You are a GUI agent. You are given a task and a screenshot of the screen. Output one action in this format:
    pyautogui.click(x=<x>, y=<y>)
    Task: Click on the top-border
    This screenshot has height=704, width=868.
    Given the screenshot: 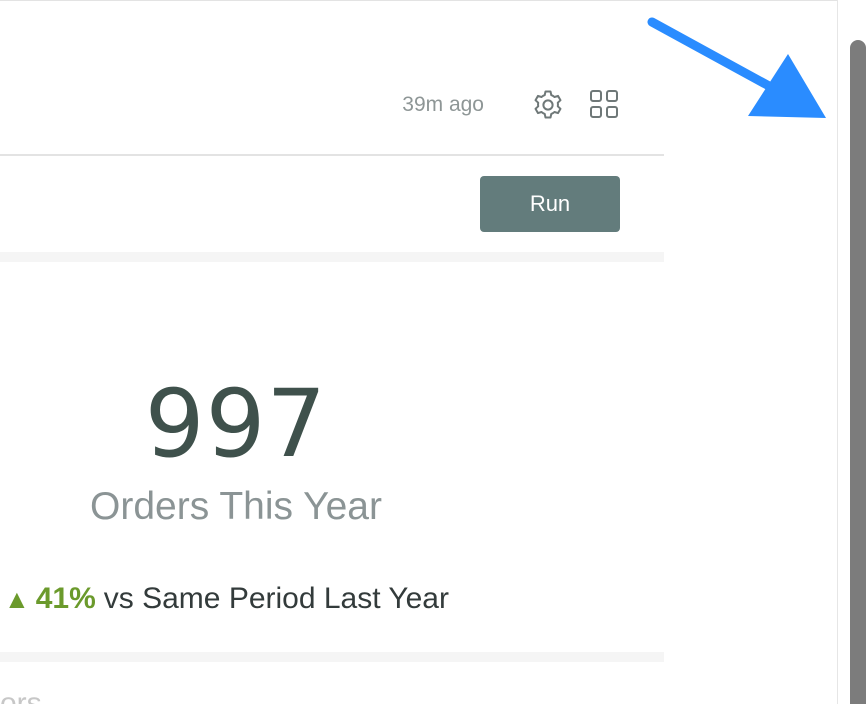 What is the action you would take?
    pyautogui.click(x=419, y=0)
    